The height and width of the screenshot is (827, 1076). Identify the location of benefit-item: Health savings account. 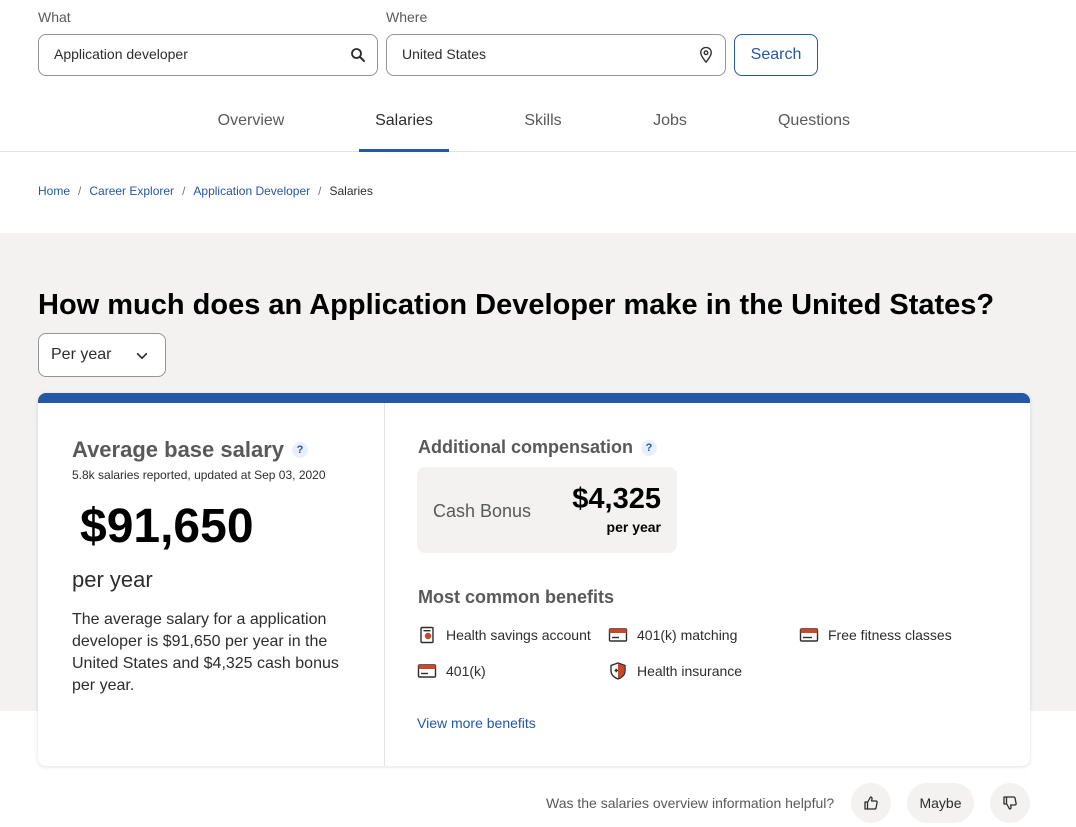
(504, 635).